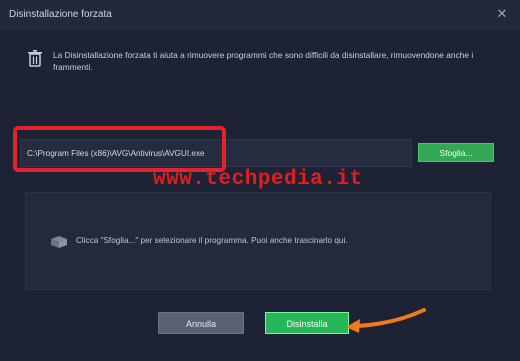 This screenshot has height=361, width=520. Describe the element at coordinates (201, 323) in the screenshot. I see `cancel-button: Annulla` at that location.